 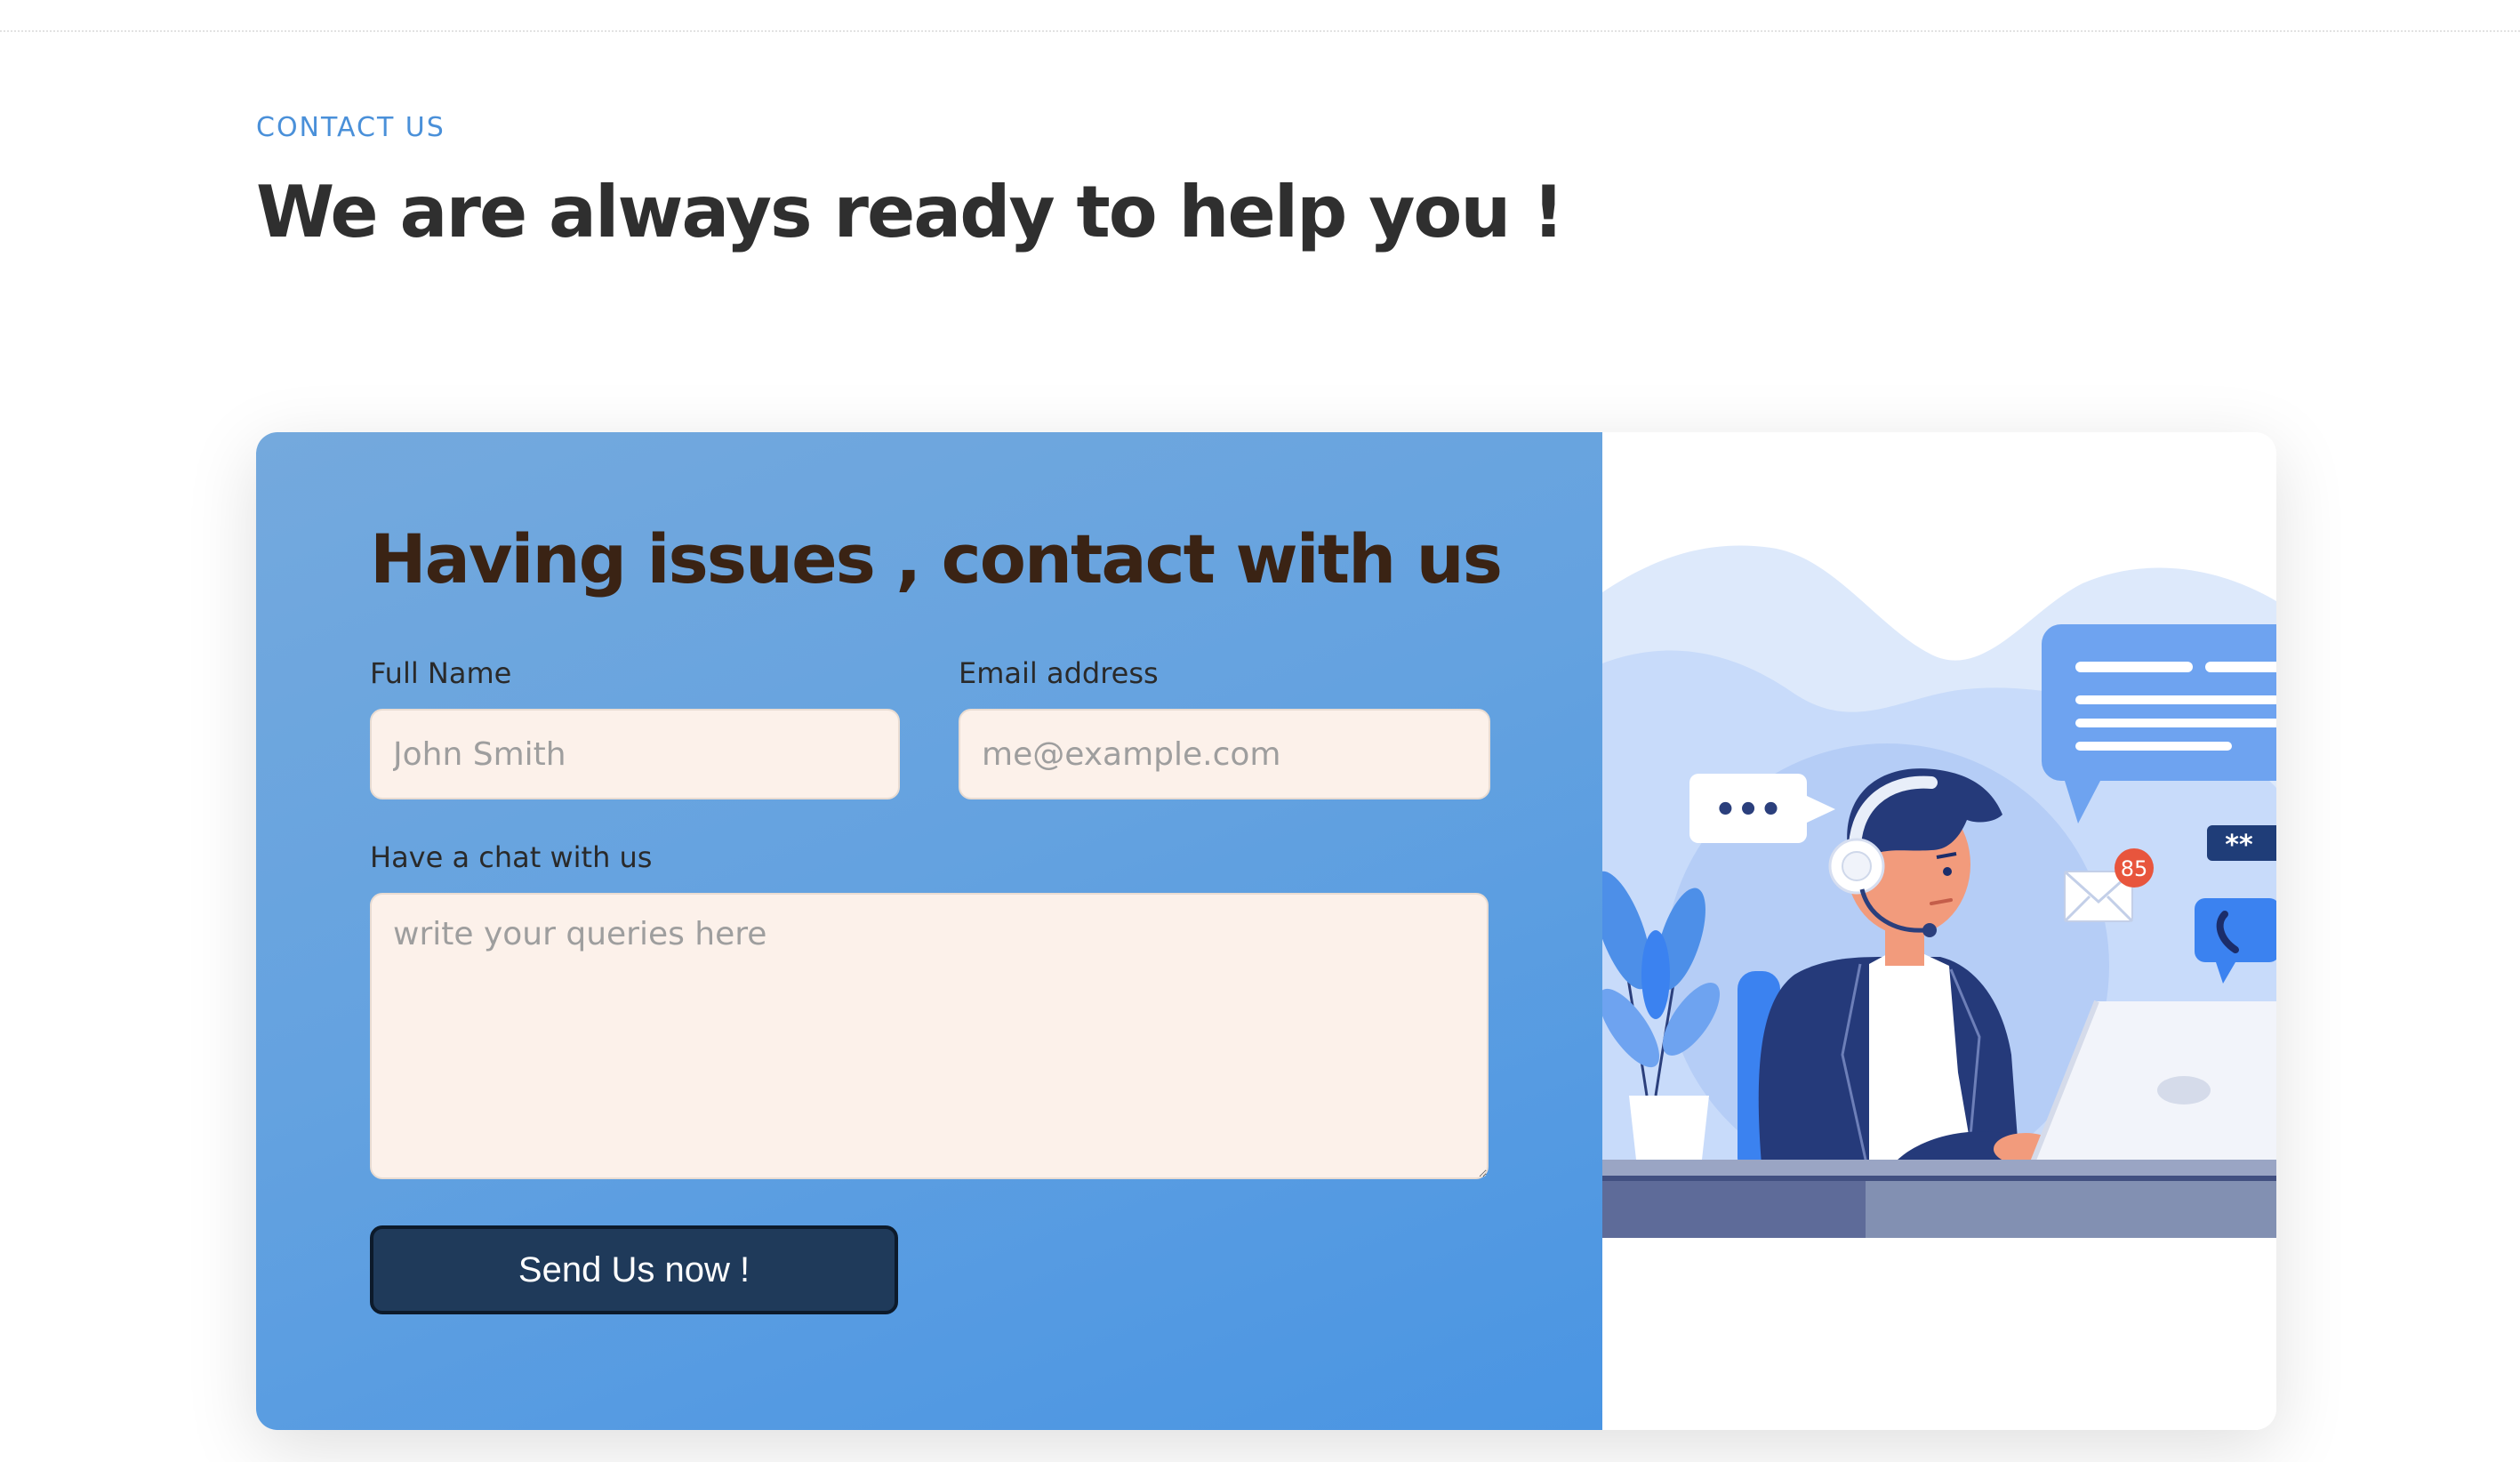 I want to click on password-badge-text: **, so click(x=2239, y=845).